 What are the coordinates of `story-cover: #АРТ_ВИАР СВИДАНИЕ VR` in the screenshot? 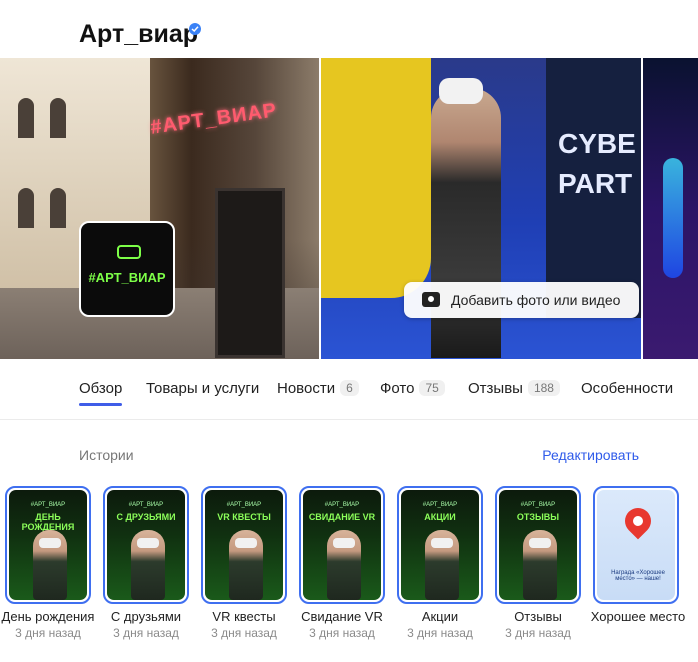 It's located at (342, 545).